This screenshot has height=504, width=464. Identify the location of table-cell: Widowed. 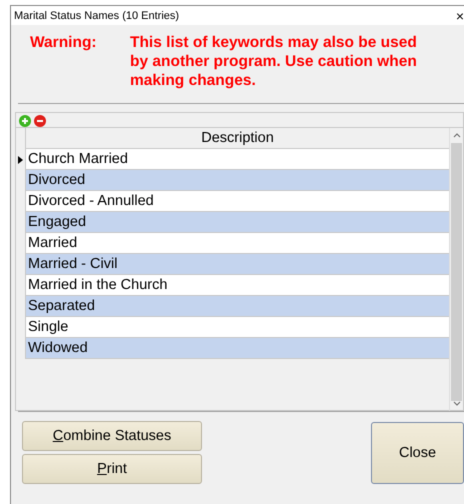
(237, 348).